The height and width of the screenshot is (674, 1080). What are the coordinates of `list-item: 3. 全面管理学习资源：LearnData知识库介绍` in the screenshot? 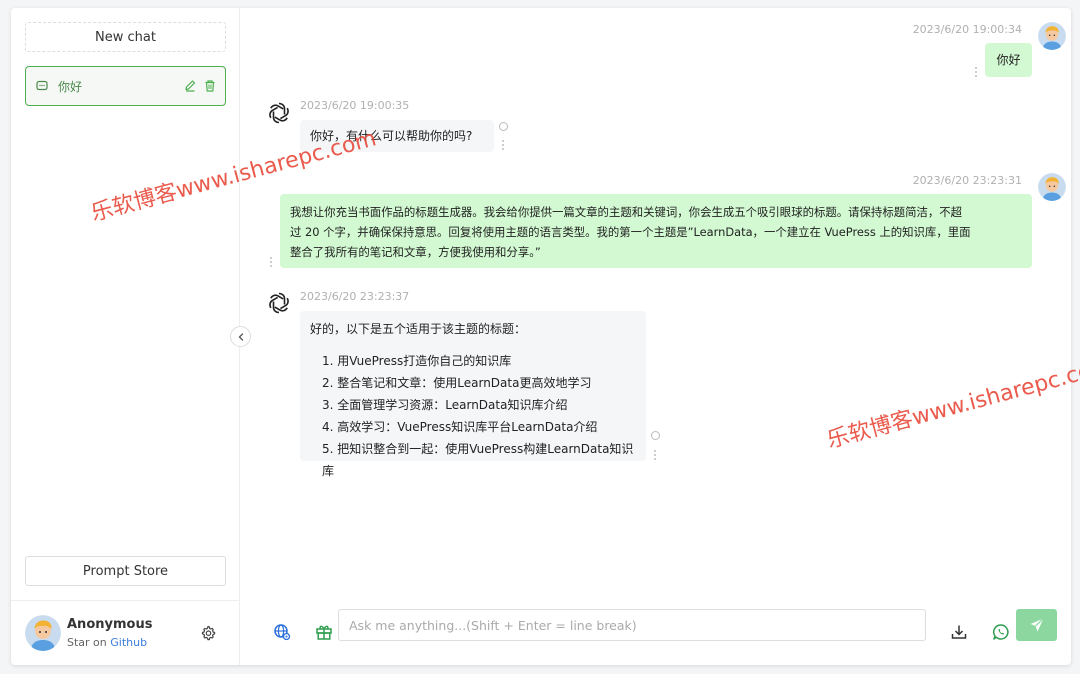 It's located at (445, 405).